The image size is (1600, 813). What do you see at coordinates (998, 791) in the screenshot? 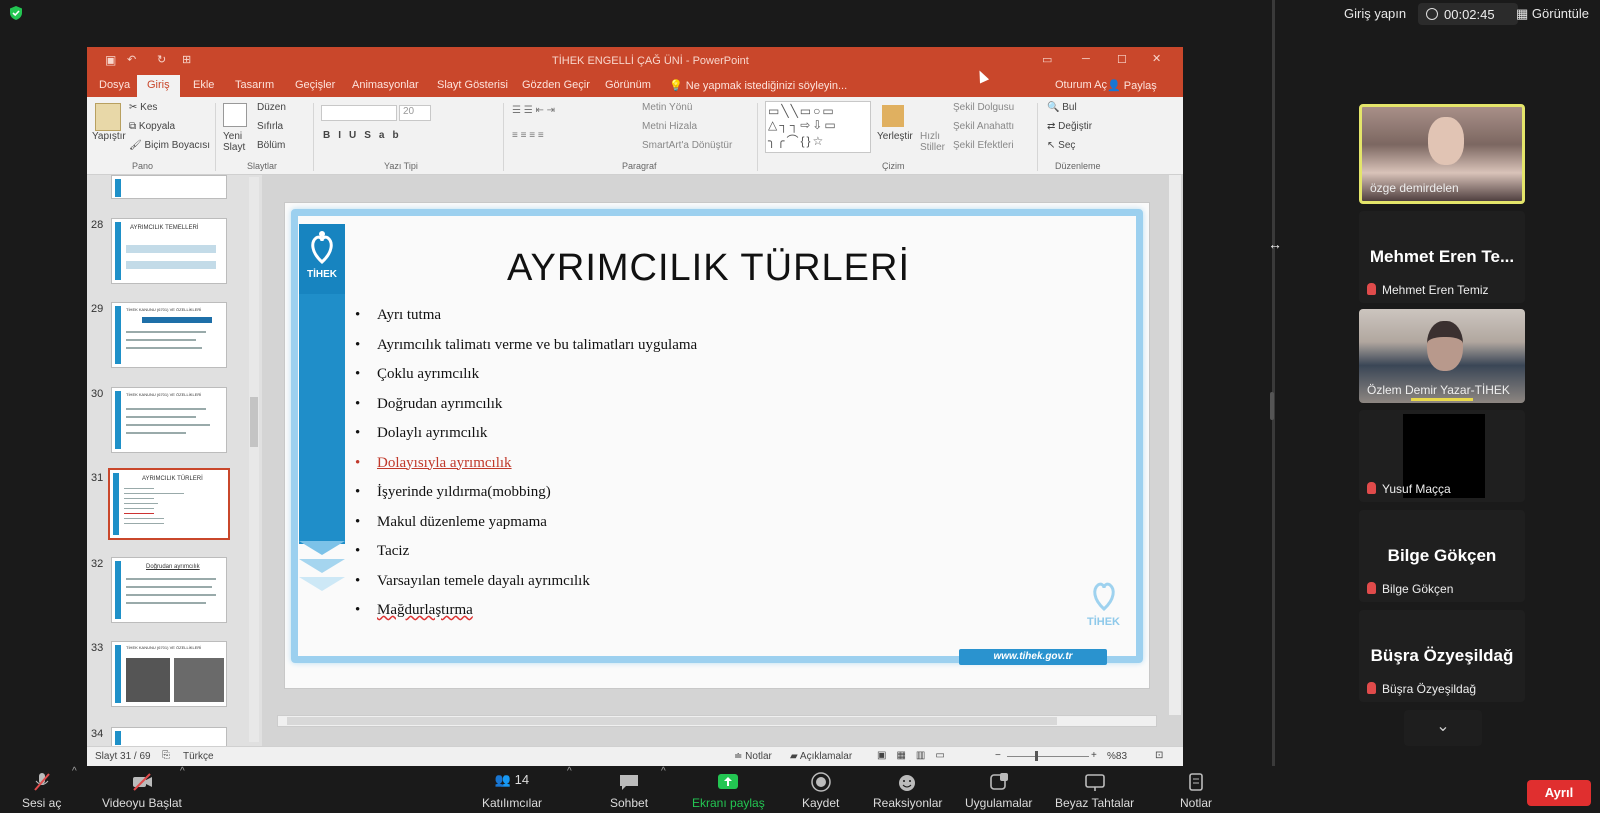
I see `apps-button: Uygulamalar` at bounding box center [998, 791].